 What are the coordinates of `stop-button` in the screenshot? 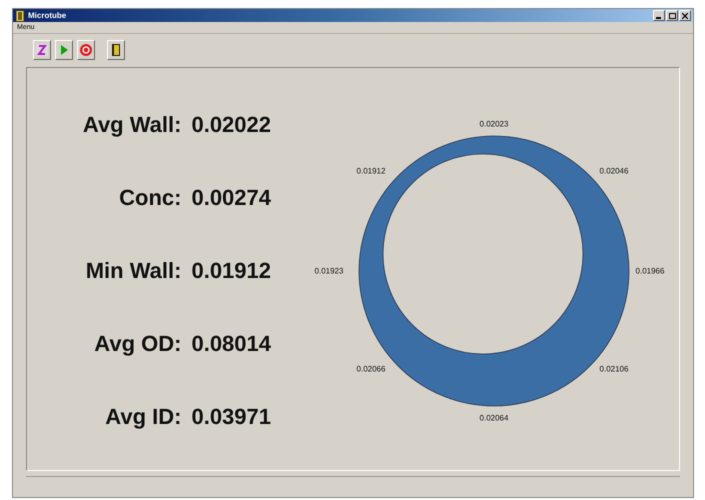 It's located at (86, 50).